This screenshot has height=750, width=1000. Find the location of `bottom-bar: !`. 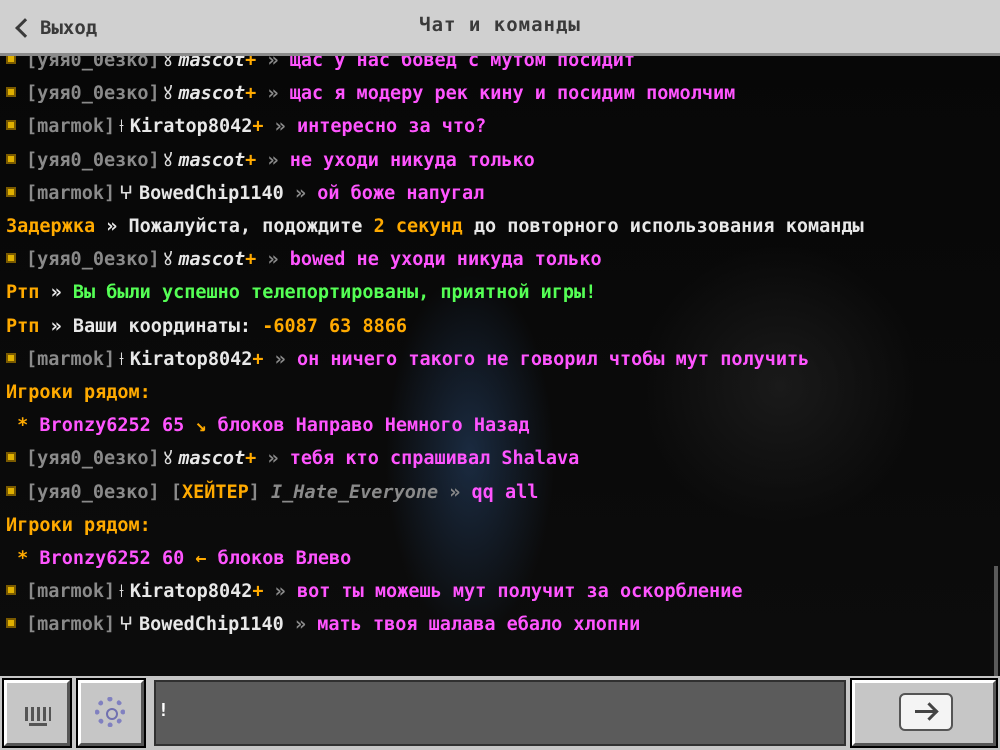

bottom-bar: ! is located at coordinates (500, 713).